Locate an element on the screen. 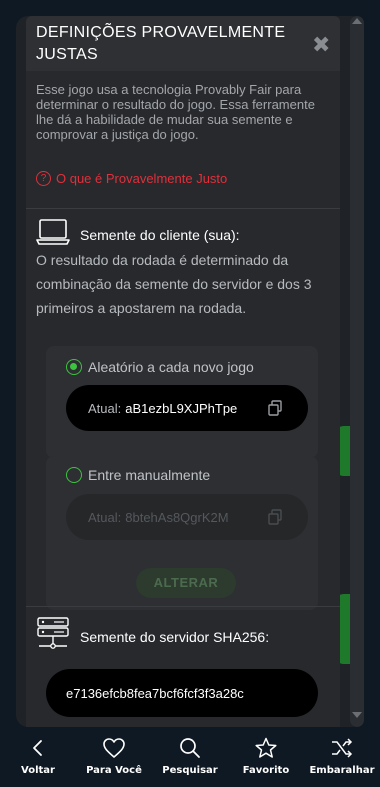 This screenshot has height=787, width=380. nav-shuffle-label: Embaralhar is located at coordinates (342, 770).